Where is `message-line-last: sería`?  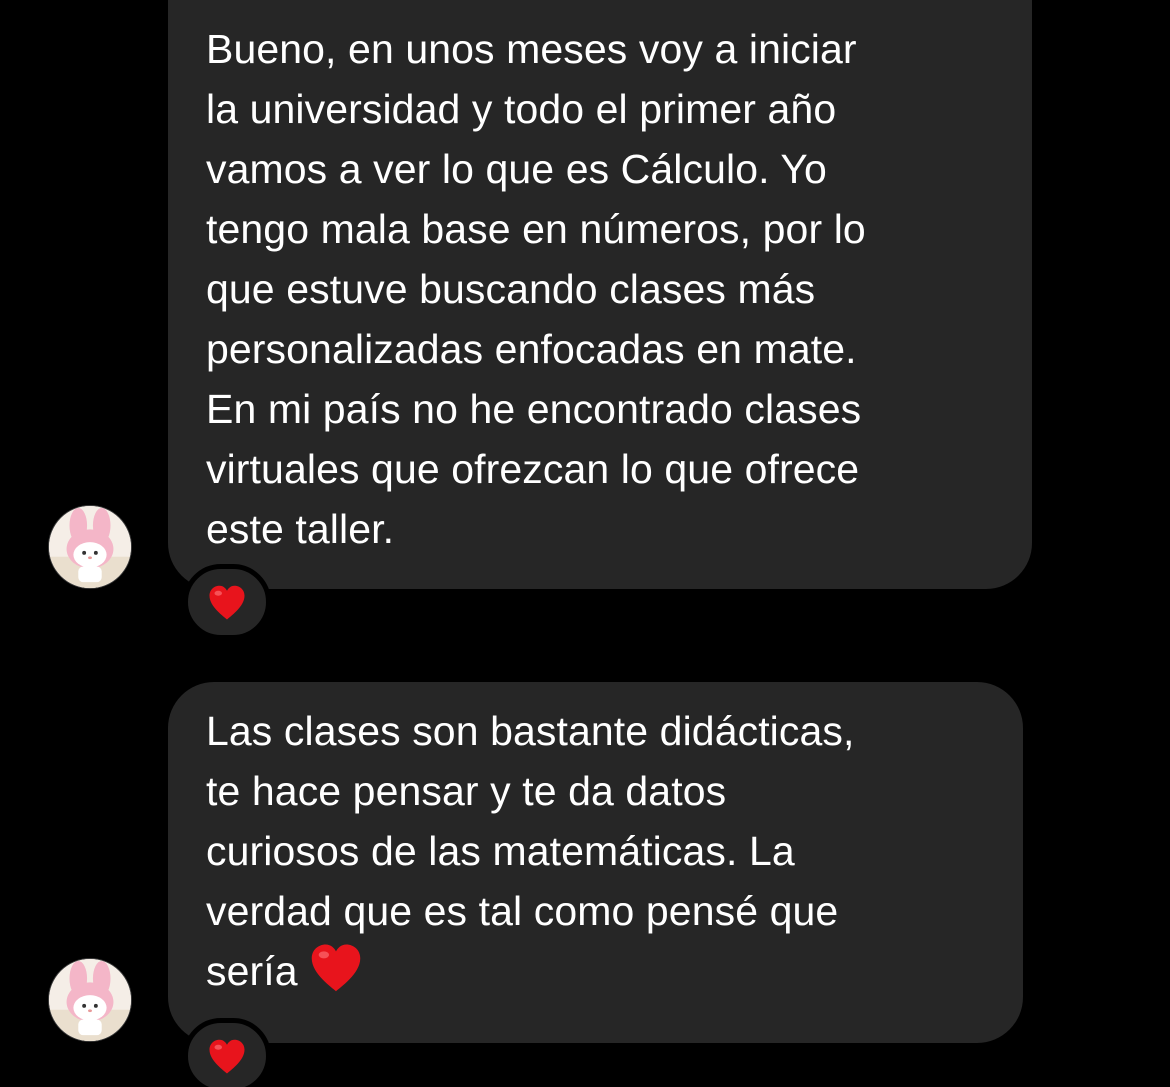
message-line-last: sería is located at coordinates (596, 971).